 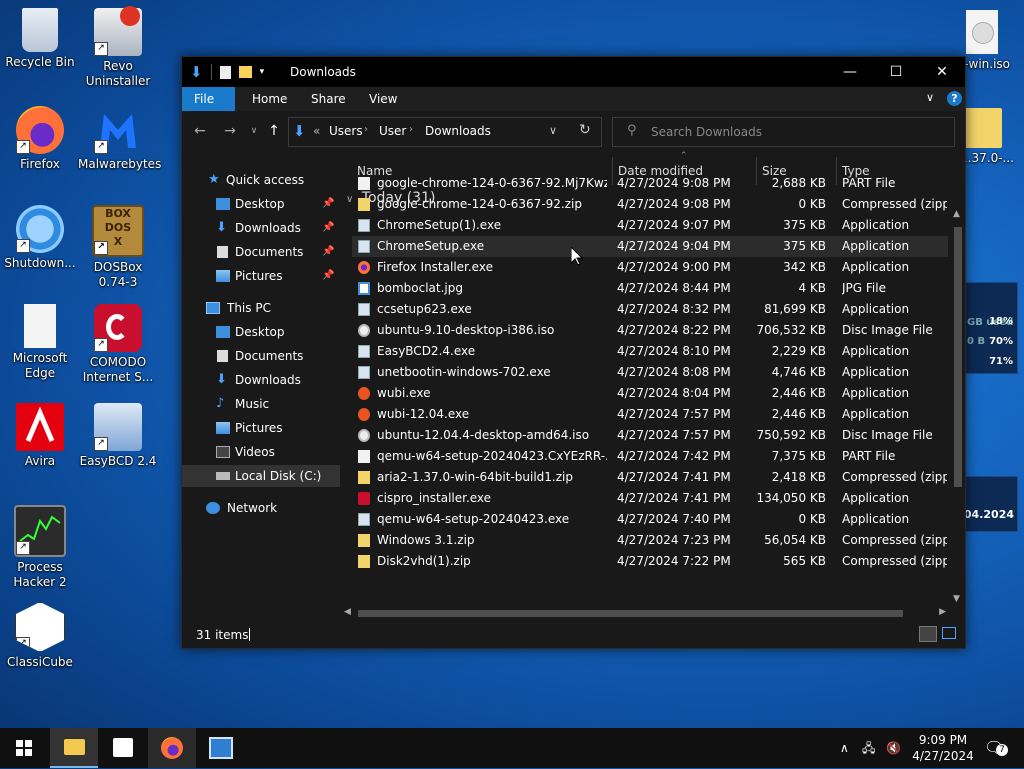 I want to click on nav-qa-desktop: Desktop 📌, so click(x=261, y=204).